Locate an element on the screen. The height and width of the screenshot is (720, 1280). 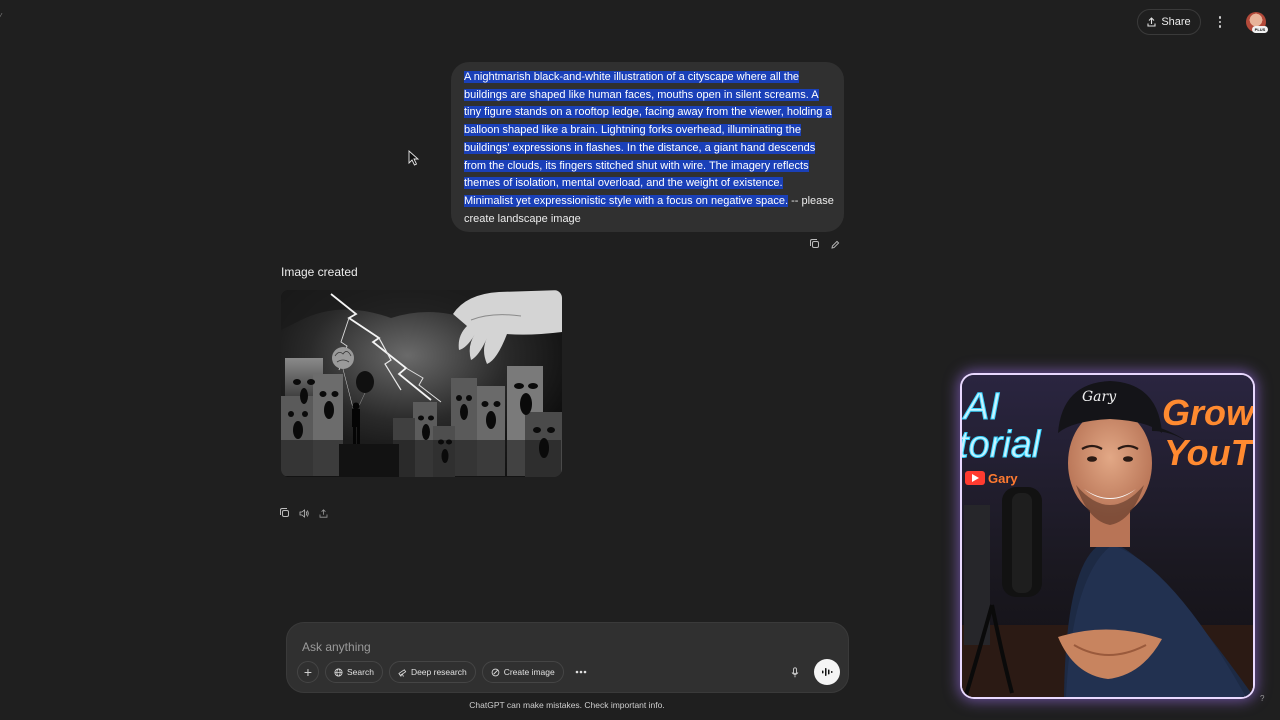
composer-tools: + Search Deep research Create image is located at coordinates (444, 672).